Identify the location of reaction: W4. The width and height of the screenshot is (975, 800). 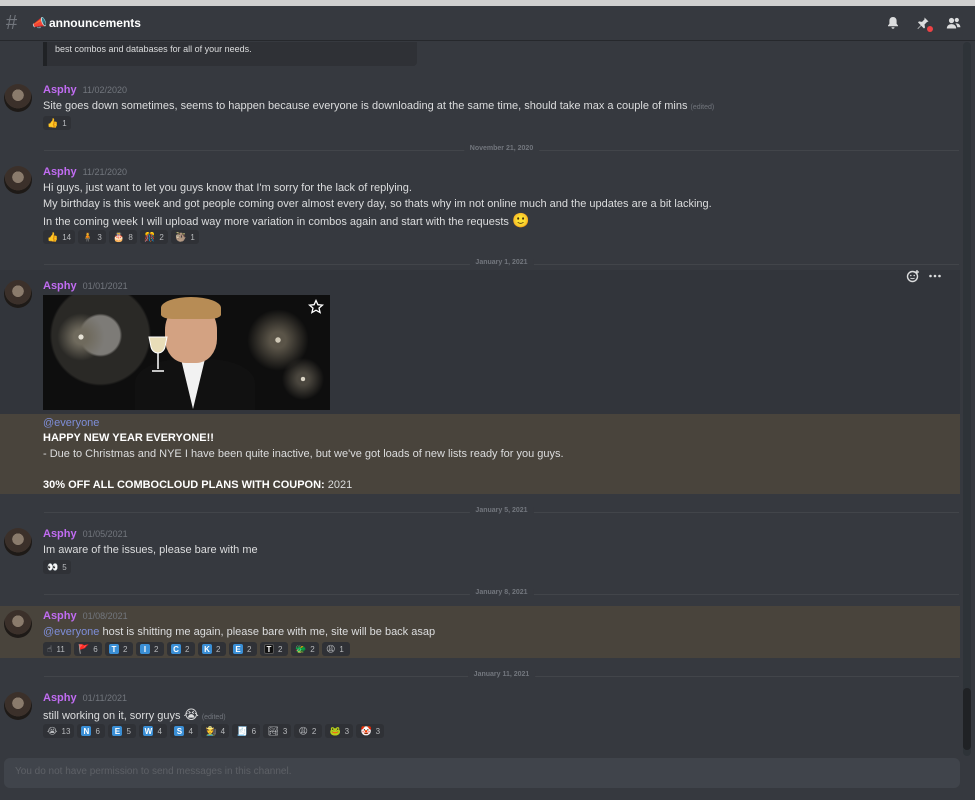
(153, 731).